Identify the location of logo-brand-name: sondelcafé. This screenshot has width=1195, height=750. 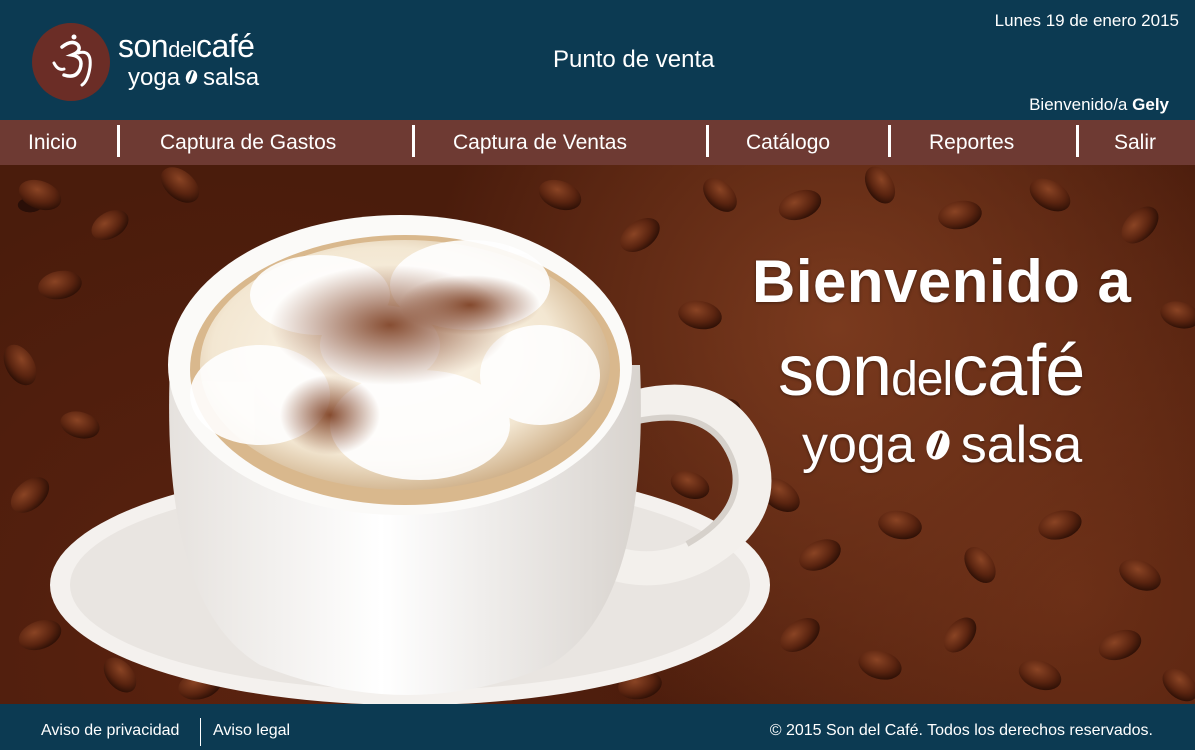
(186, 48).